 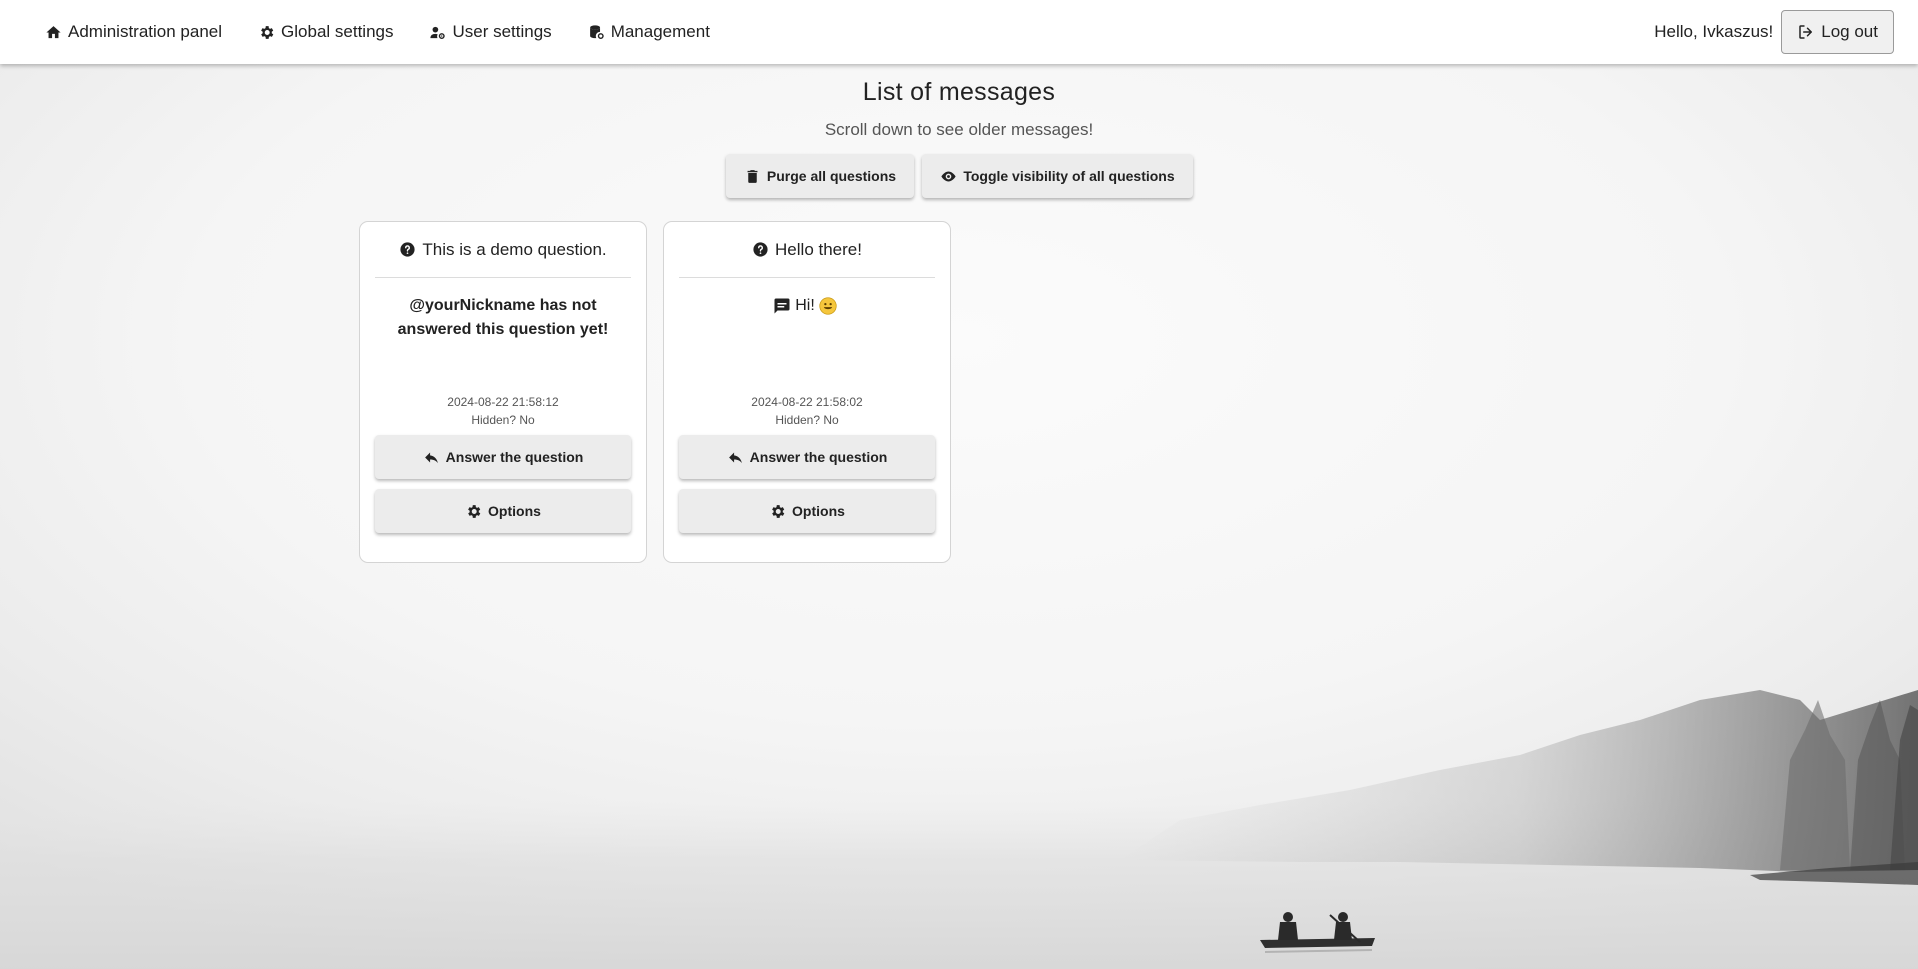 I want to click on nav-item-label: User settings, so click(x=502, y=31).